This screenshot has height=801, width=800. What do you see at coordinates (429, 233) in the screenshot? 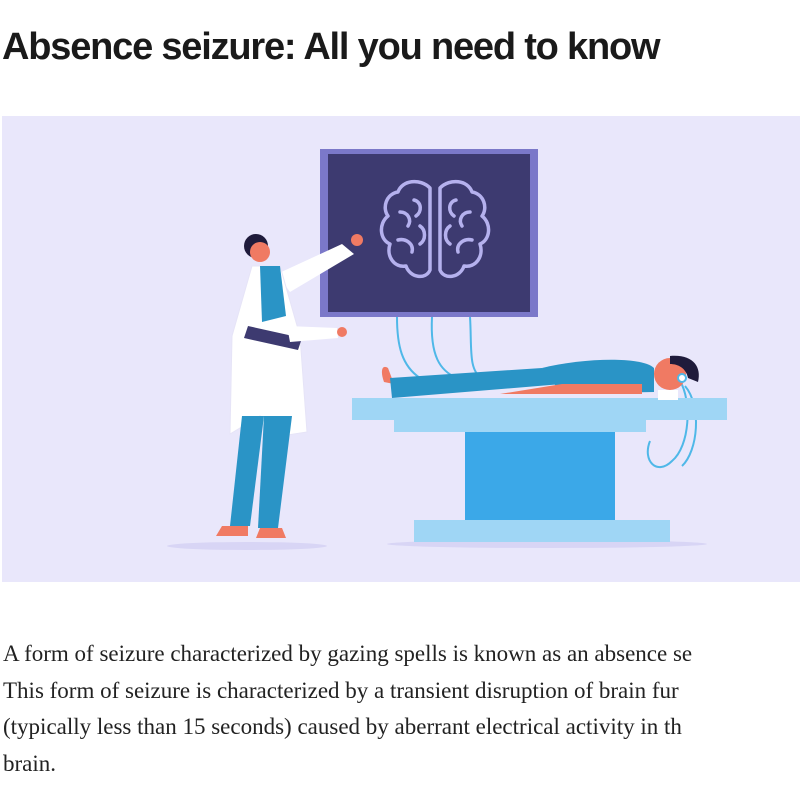
I see `monitor` at bounding box center [429, 233].